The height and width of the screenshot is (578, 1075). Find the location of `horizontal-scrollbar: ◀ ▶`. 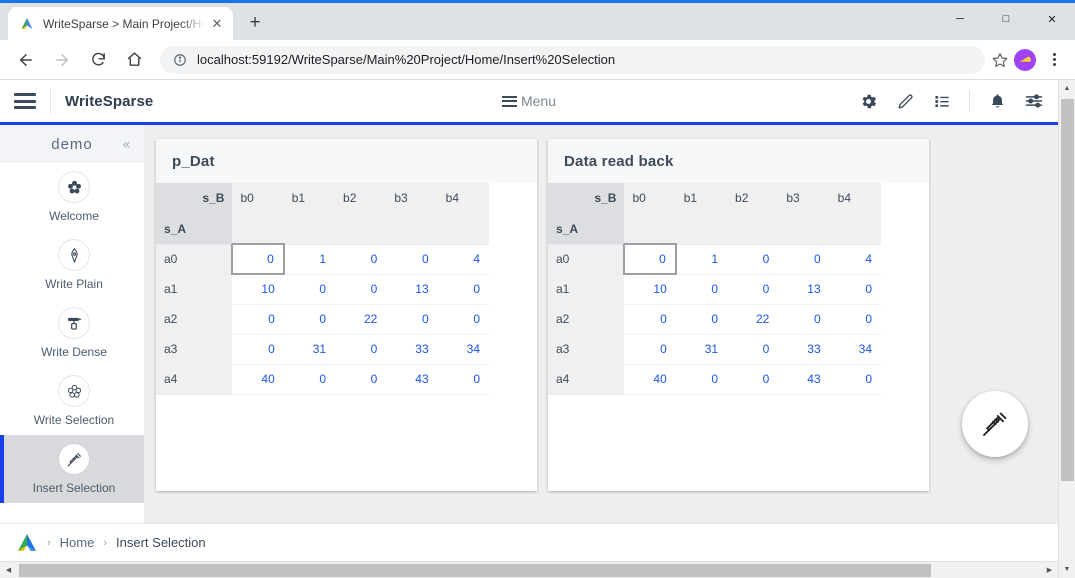

horizontal-scrollbar: ◀ ▶ is located at coordinates (529, 569).